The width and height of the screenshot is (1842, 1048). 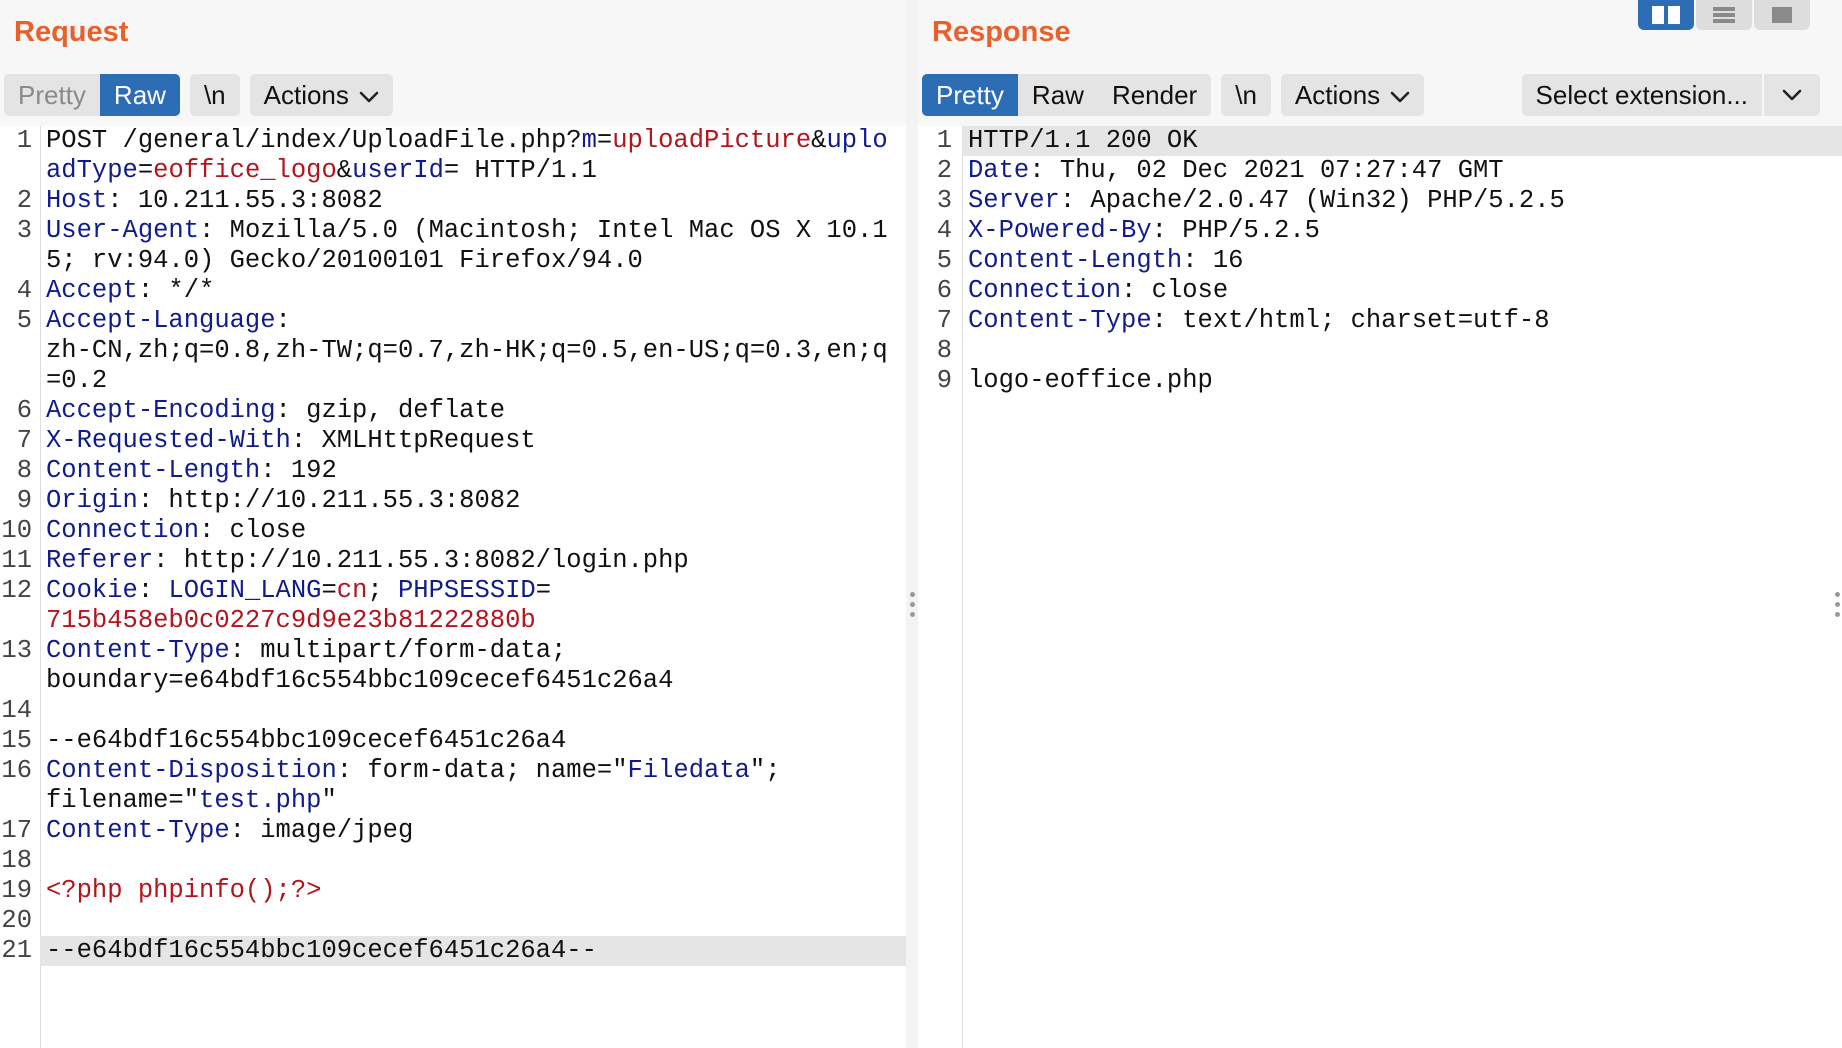 What do you see at coordinates (291, 620) in the screenshot?
I see `highlighted-value: 715b458eb0c0227c9d9e23b81222880b` at bounding box center [291, 620].